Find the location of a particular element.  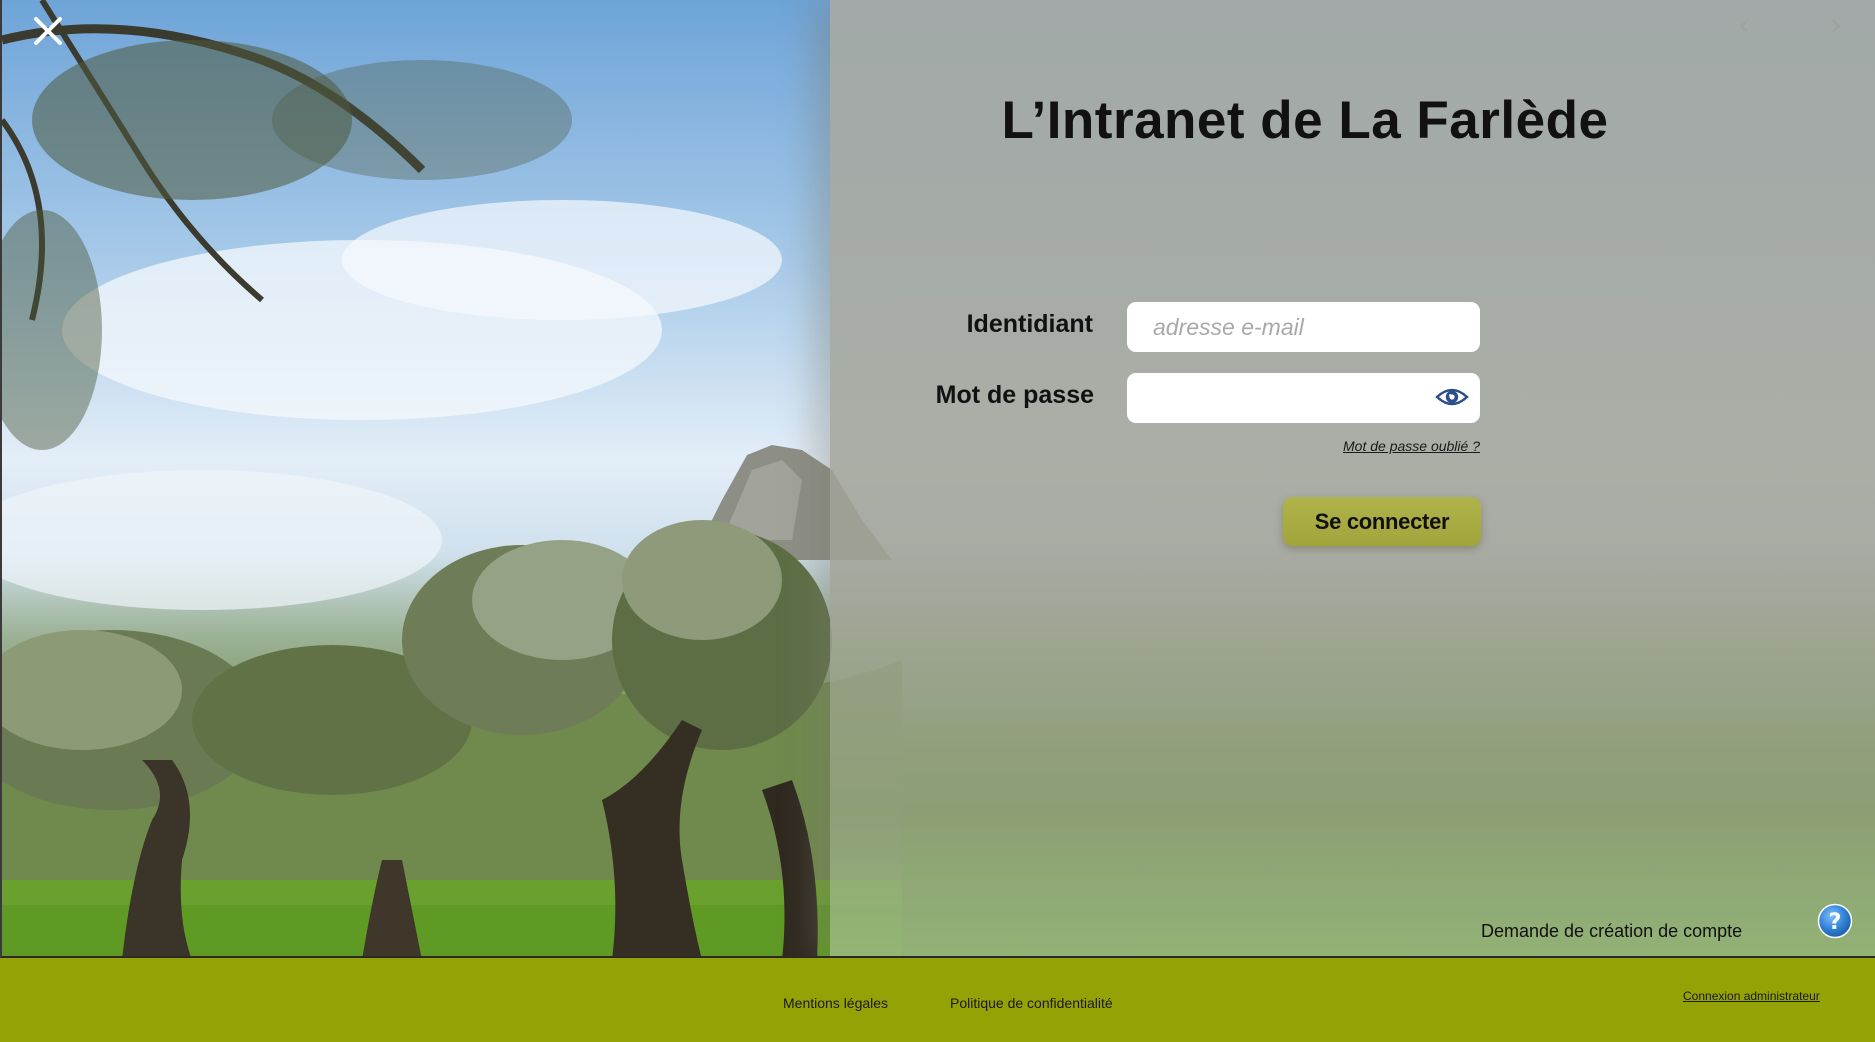

chevron-left-icon: ‹ is located at coordinates (1744, 25).